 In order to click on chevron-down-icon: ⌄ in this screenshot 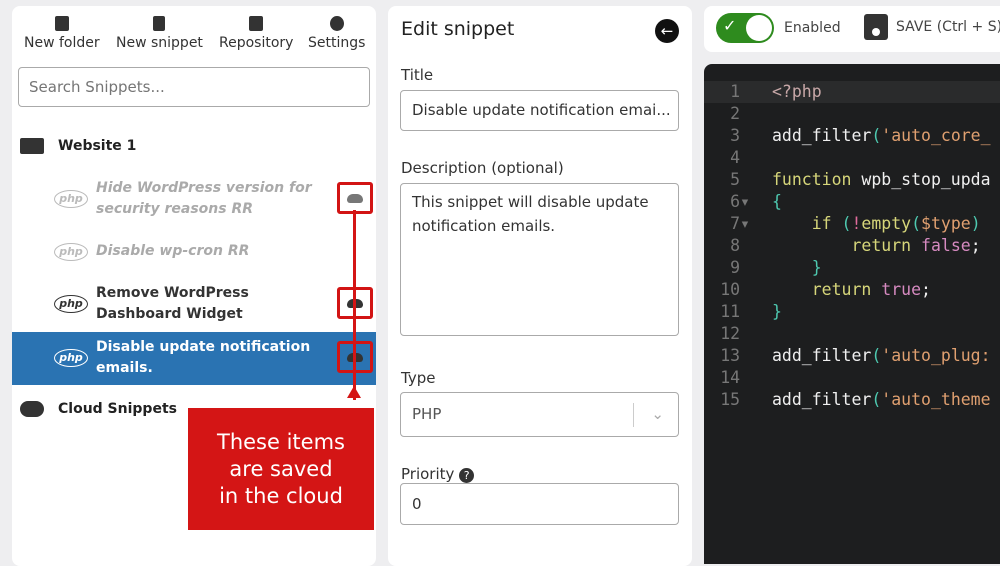, I will do `click(657, 414)`.